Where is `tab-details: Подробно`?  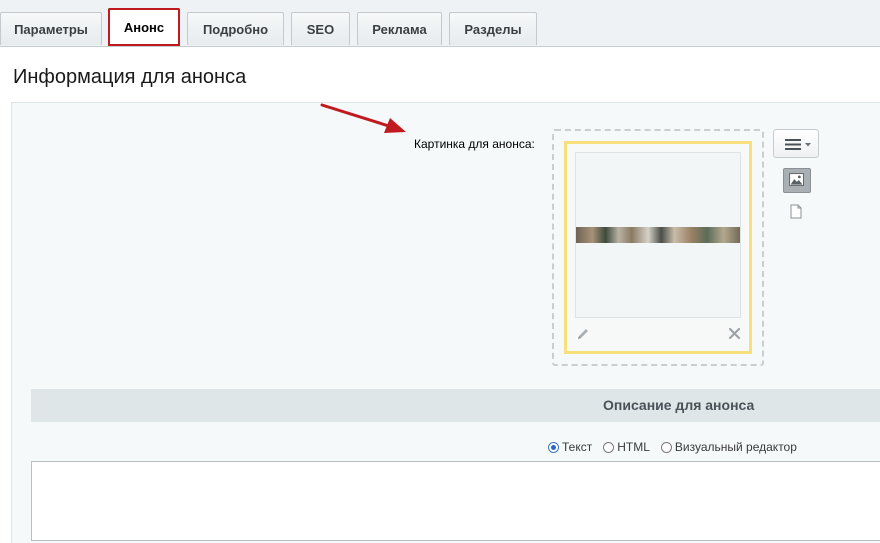
tab-details: Подробно is located at coordinates (235, 28).